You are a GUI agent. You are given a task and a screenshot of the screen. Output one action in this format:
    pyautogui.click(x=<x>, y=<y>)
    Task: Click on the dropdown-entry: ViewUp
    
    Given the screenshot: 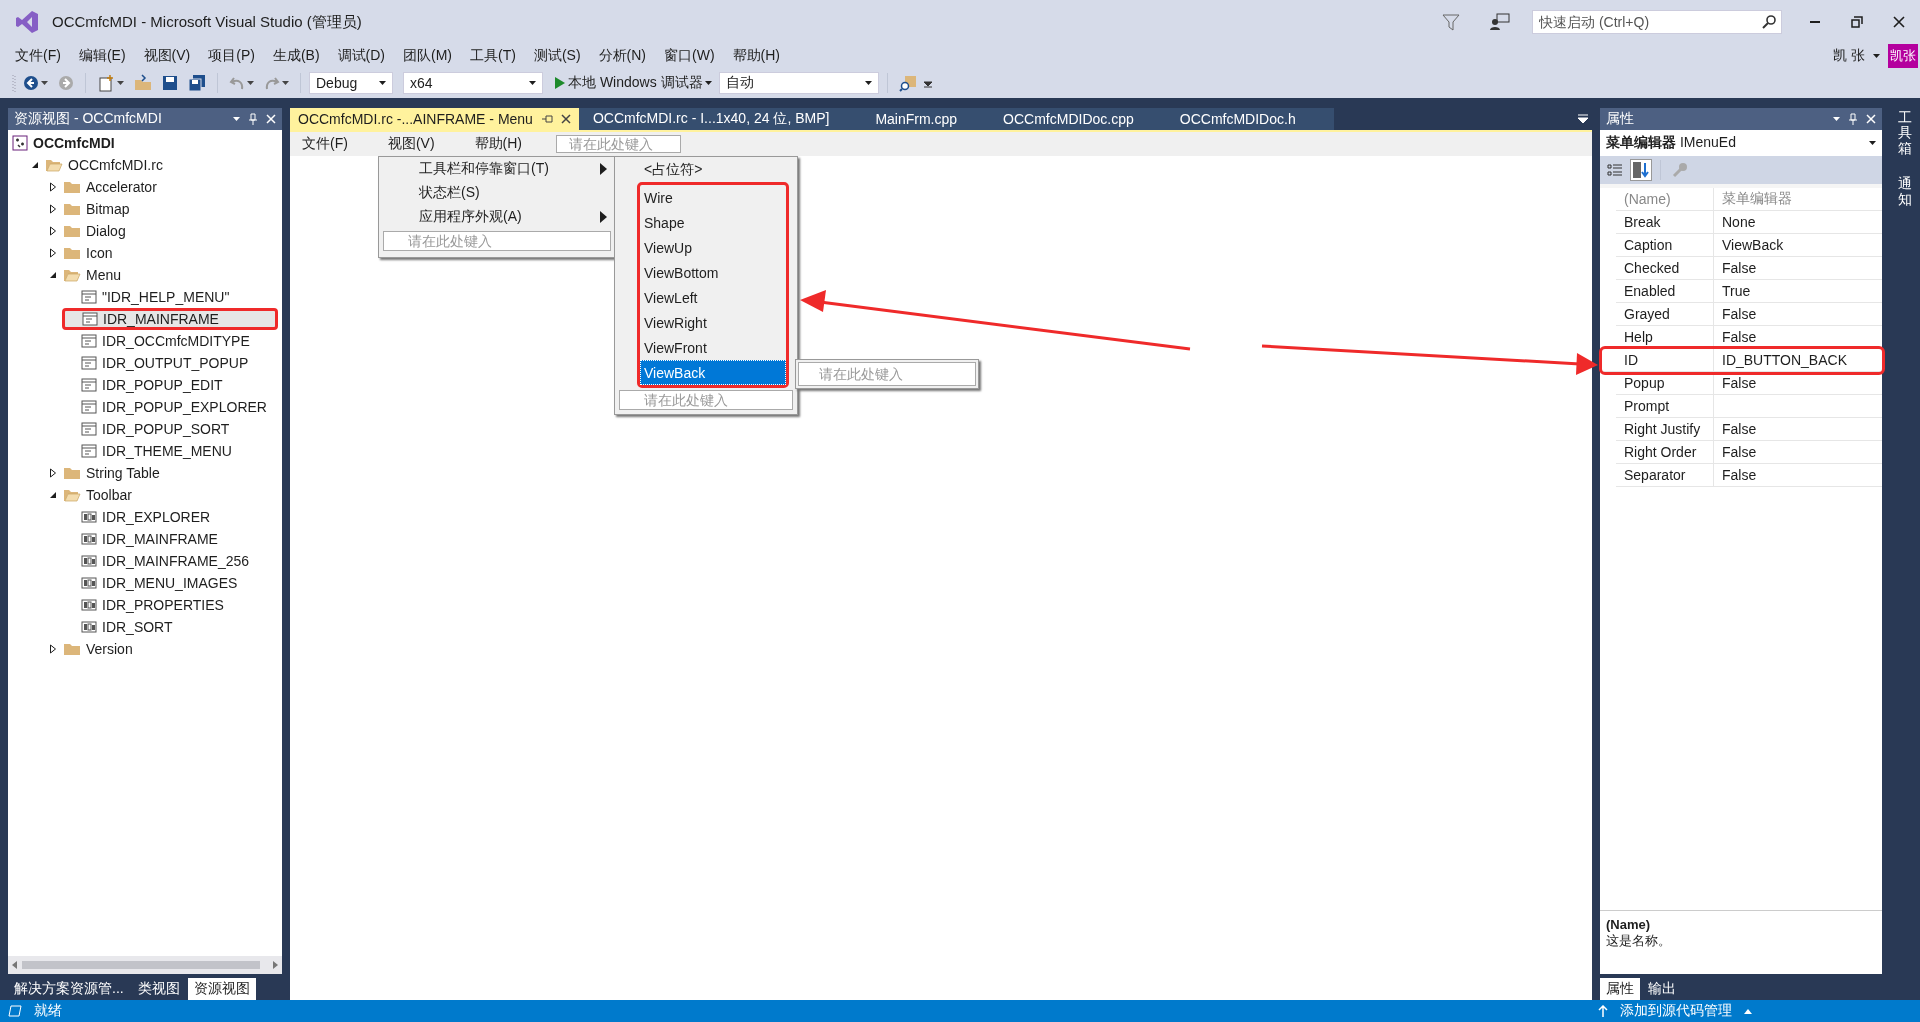 What is the action you would take?
    pyautogui.click(x=713, y=247)
    